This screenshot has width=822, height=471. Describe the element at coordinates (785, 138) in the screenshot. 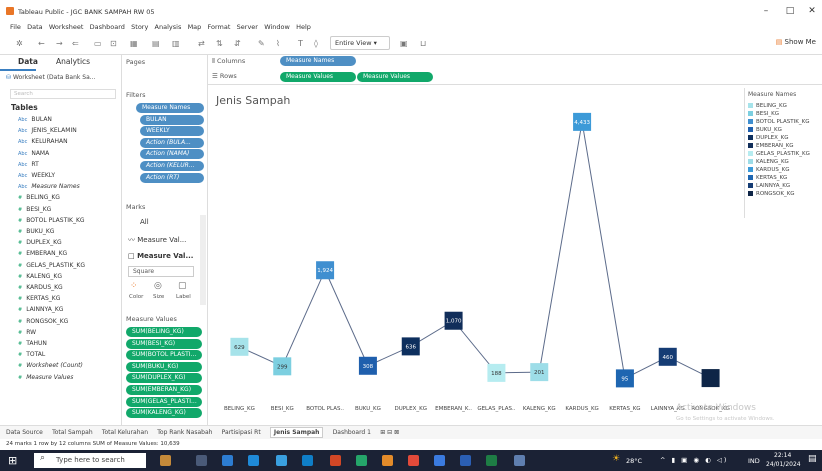

I see `legend-item: DUPLEX_KG` at that location.